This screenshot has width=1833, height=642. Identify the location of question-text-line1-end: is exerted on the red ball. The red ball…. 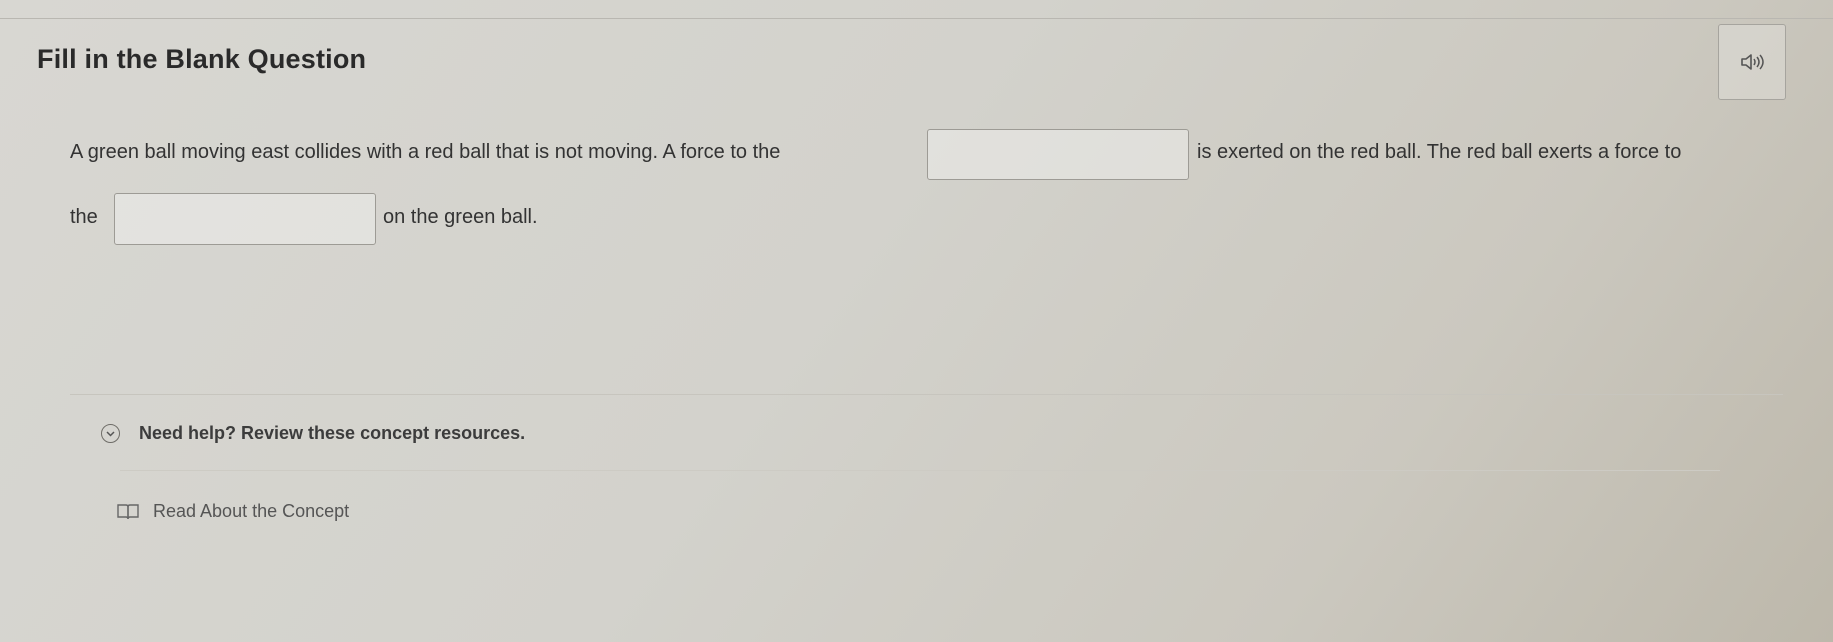
(1439, 152).